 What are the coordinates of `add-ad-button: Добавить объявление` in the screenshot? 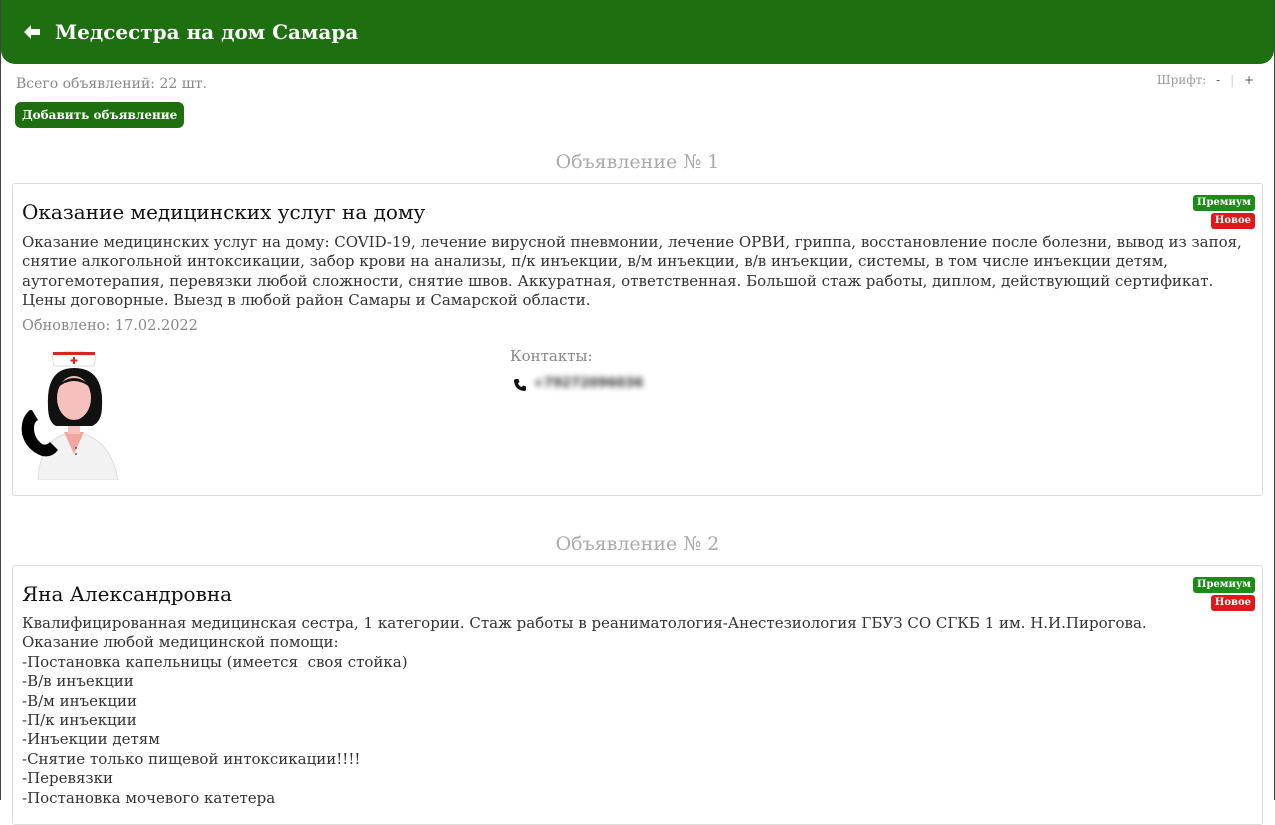 It's located at (100, 115).